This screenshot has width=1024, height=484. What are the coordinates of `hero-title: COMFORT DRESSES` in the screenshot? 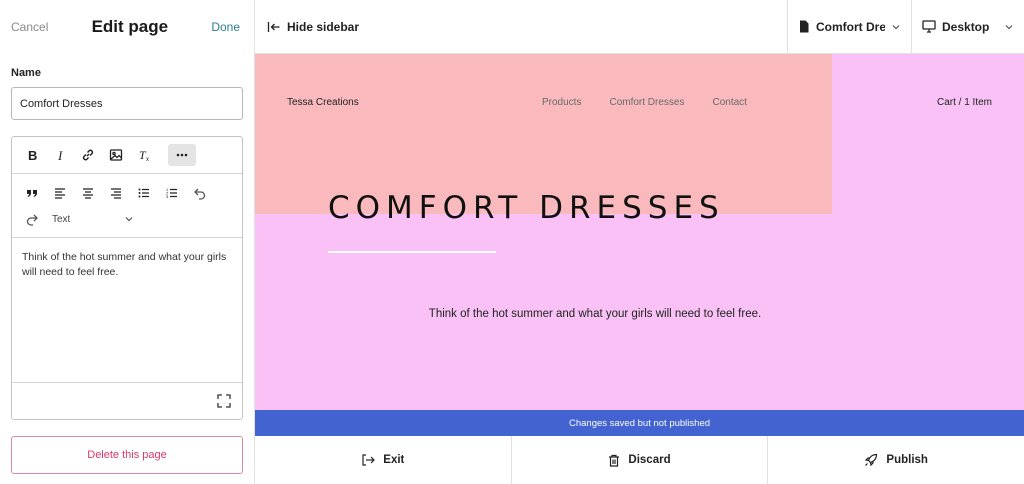 It's located at (526, 208).